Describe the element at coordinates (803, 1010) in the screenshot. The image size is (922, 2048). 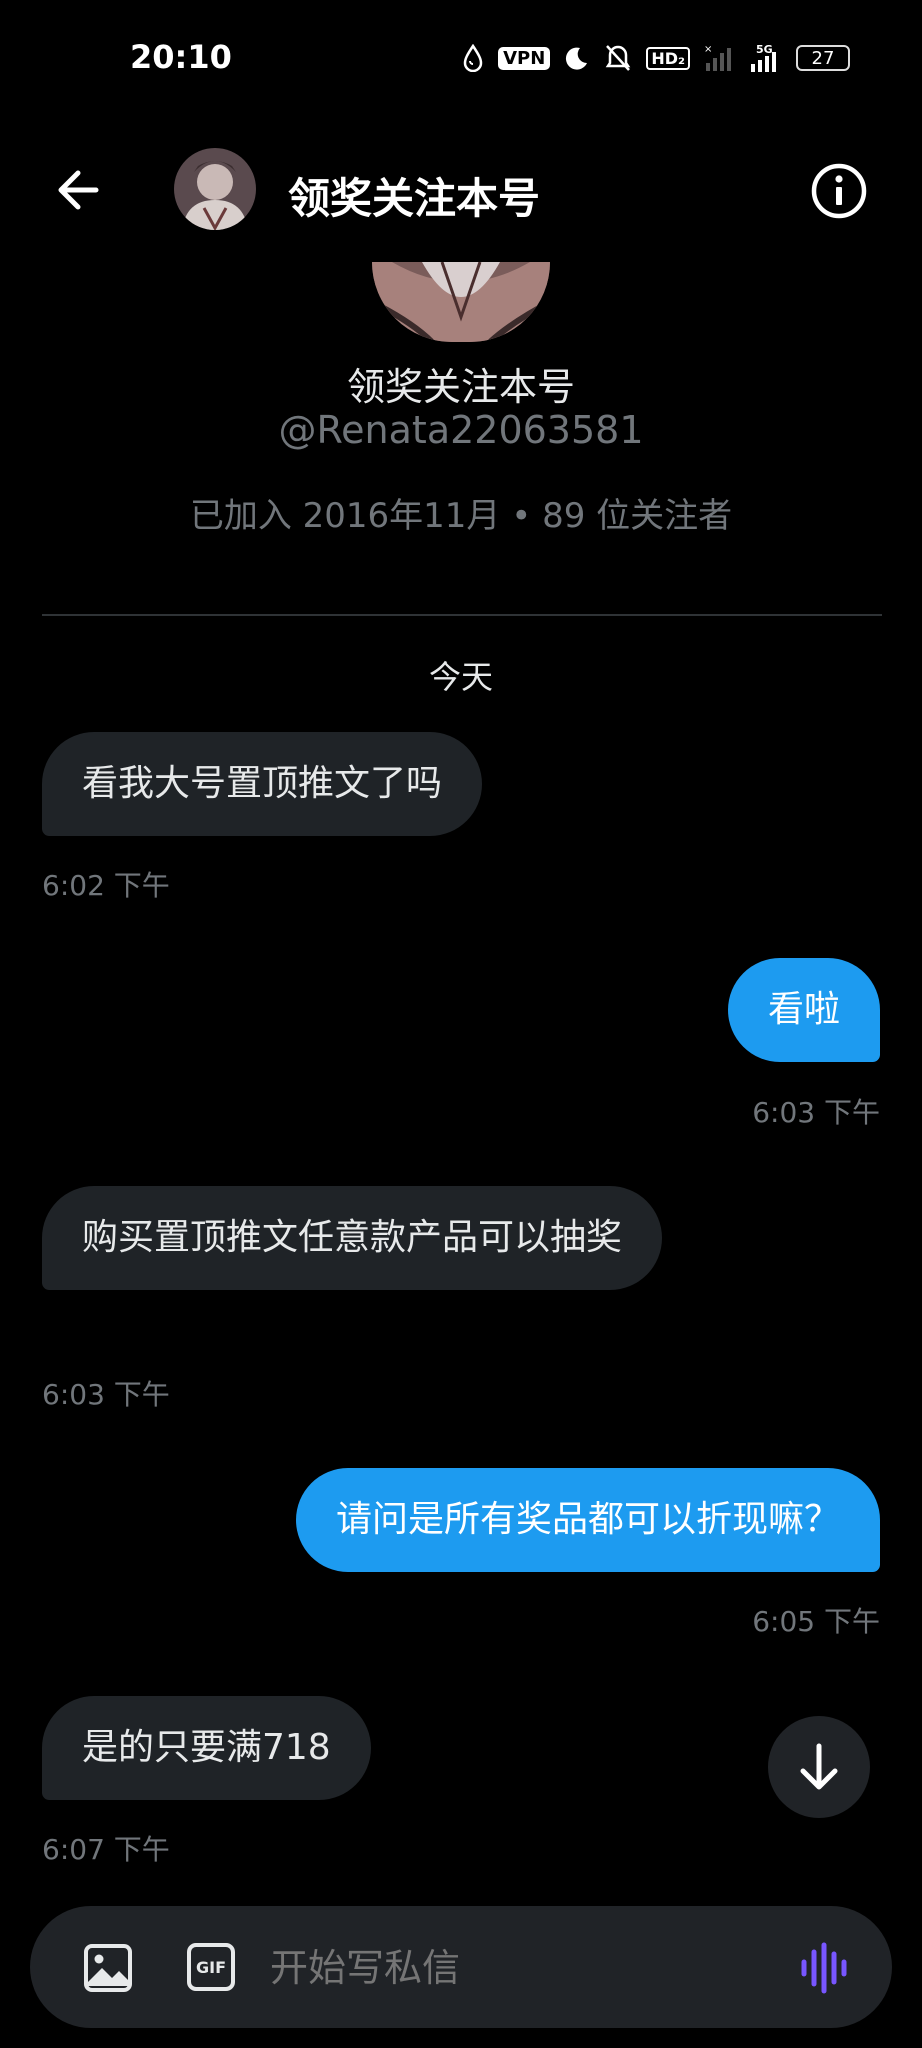
I see `message-bubble-sent: 看啦` at that location.